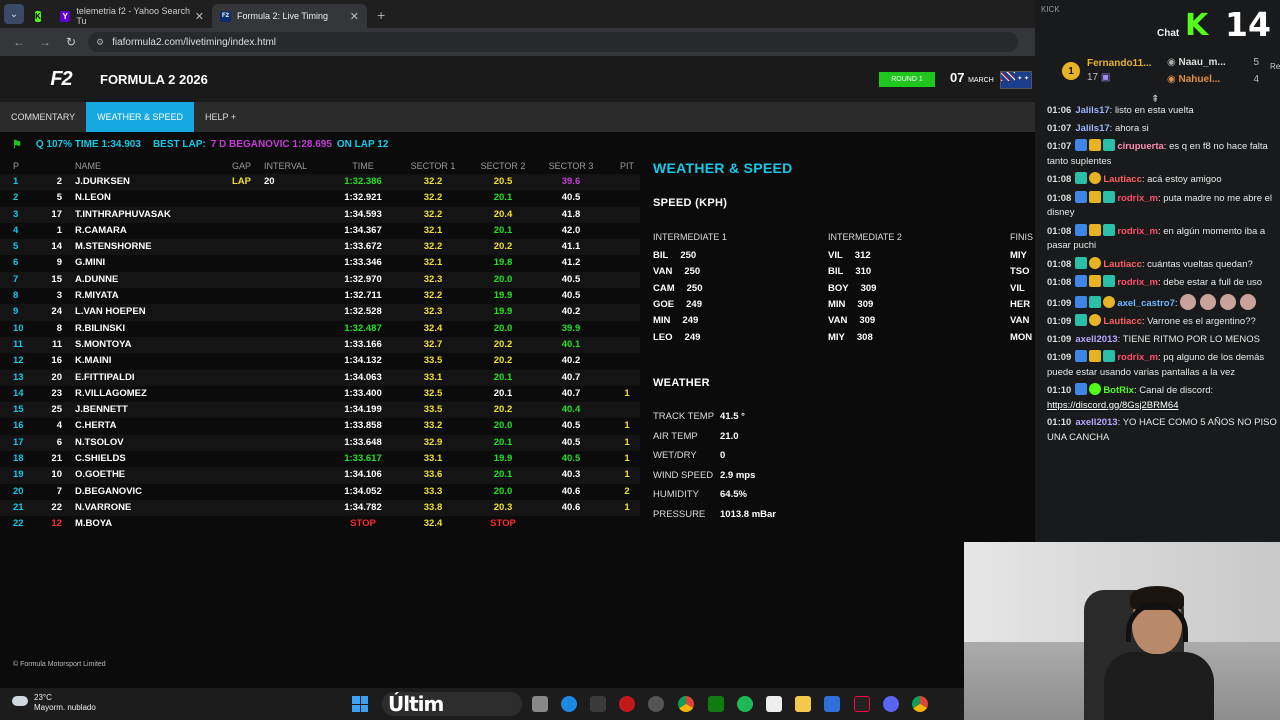 This screenshot has height=720, width=1280. I want to click on opera-icon, so click(627, 704).